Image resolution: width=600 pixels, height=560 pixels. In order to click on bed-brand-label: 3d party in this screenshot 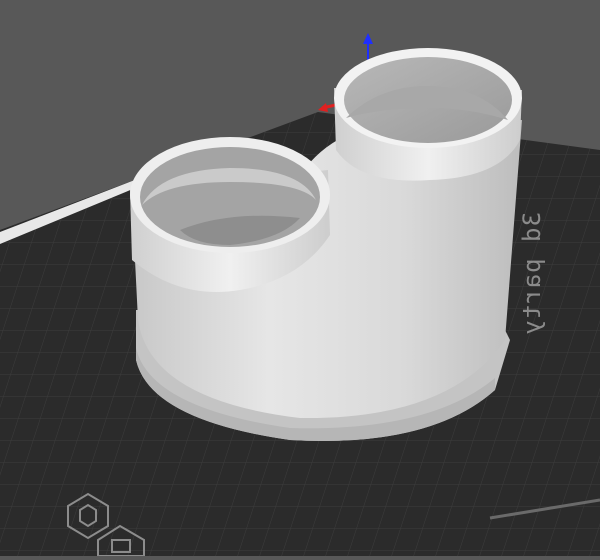, I will do `click(532, 274)`.